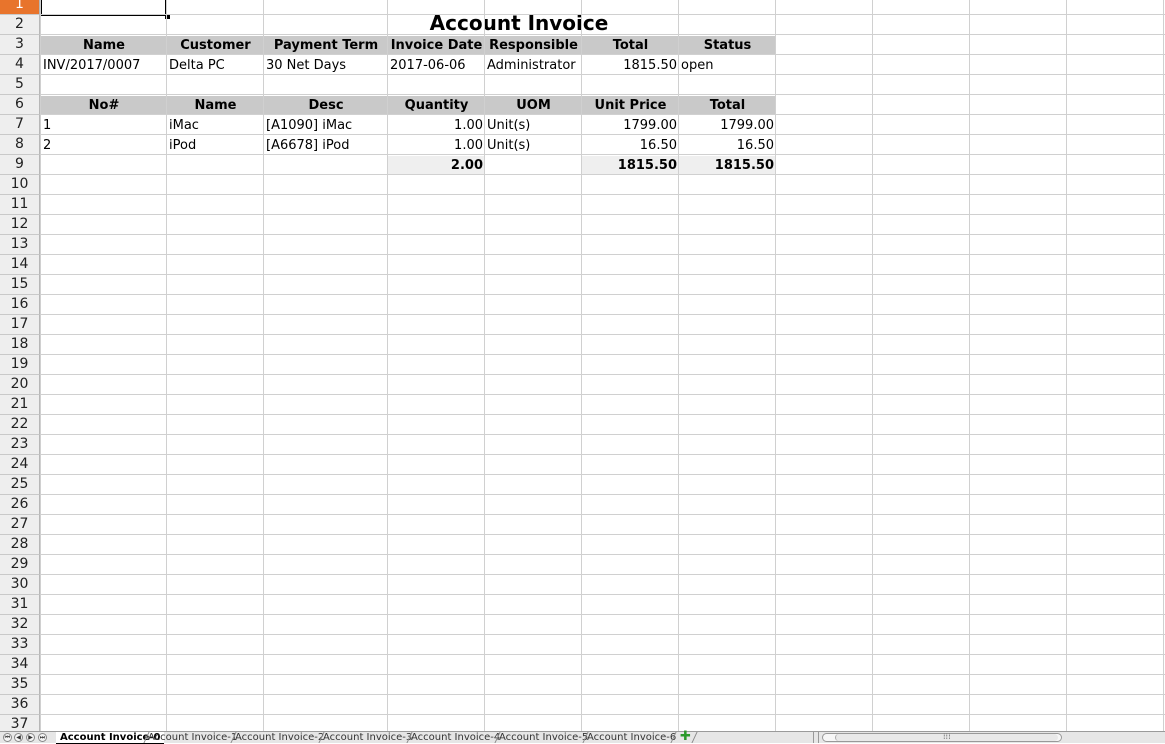  I want to click on row-header-5: 5, so click(20, 85).